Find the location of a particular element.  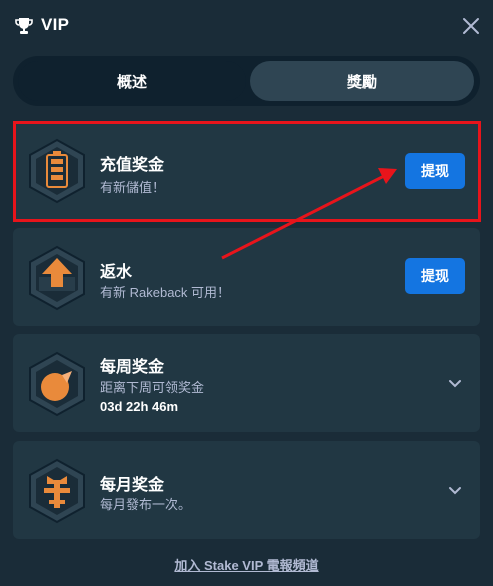

countdown-timer: 03d 22h 46m is located at coordinates (139, 406).